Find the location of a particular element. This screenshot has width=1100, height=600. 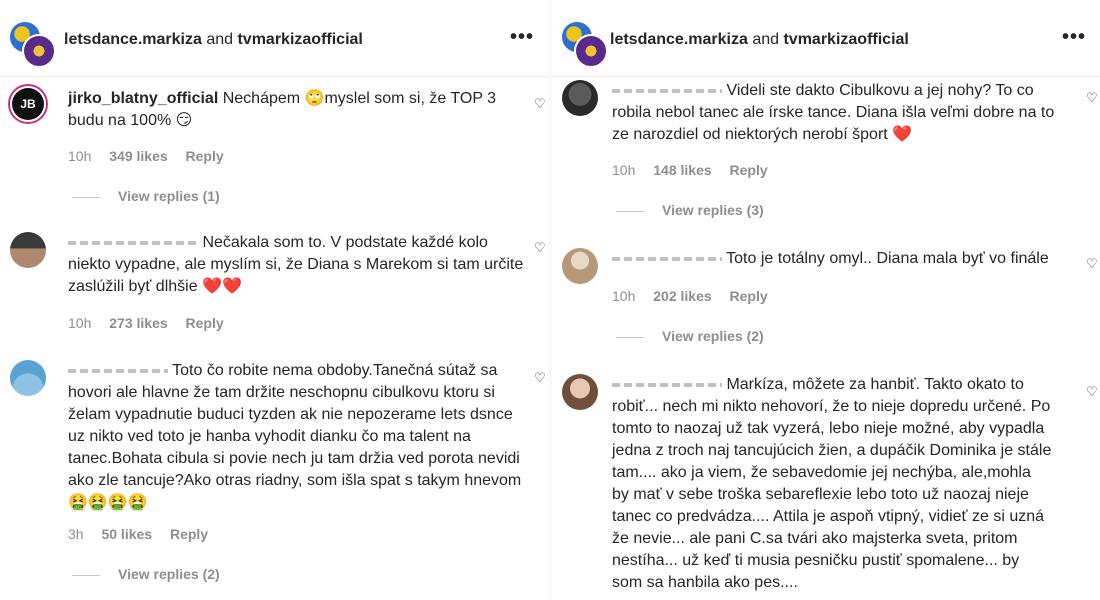

avatar-initials: JB is located at coordinates (28, 104).